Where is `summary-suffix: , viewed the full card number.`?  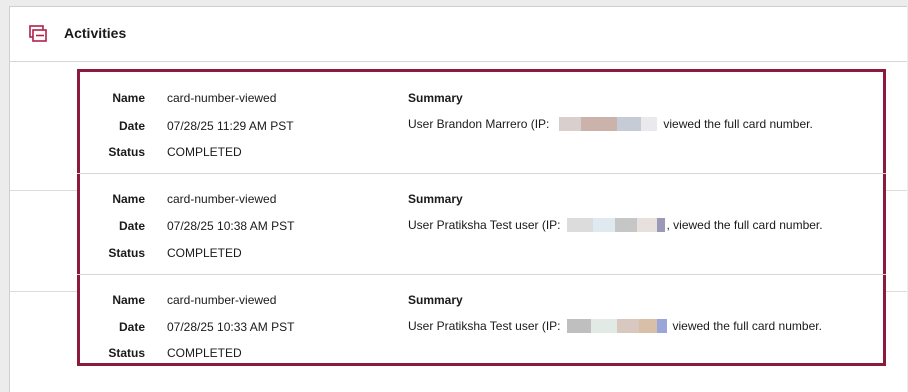 summary-suffix: , viewed the full card number. is located at coordinates (744, 225).